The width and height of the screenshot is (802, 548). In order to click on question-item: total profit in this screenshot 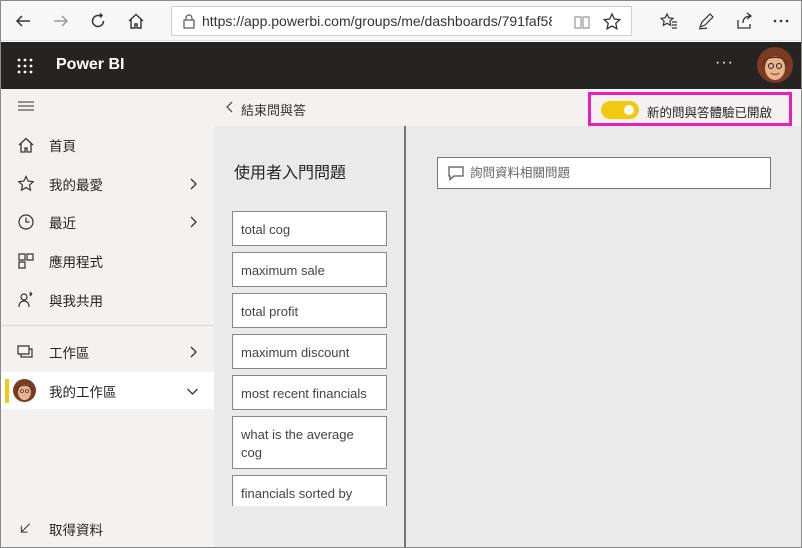, I will do `click(309, 310)`.